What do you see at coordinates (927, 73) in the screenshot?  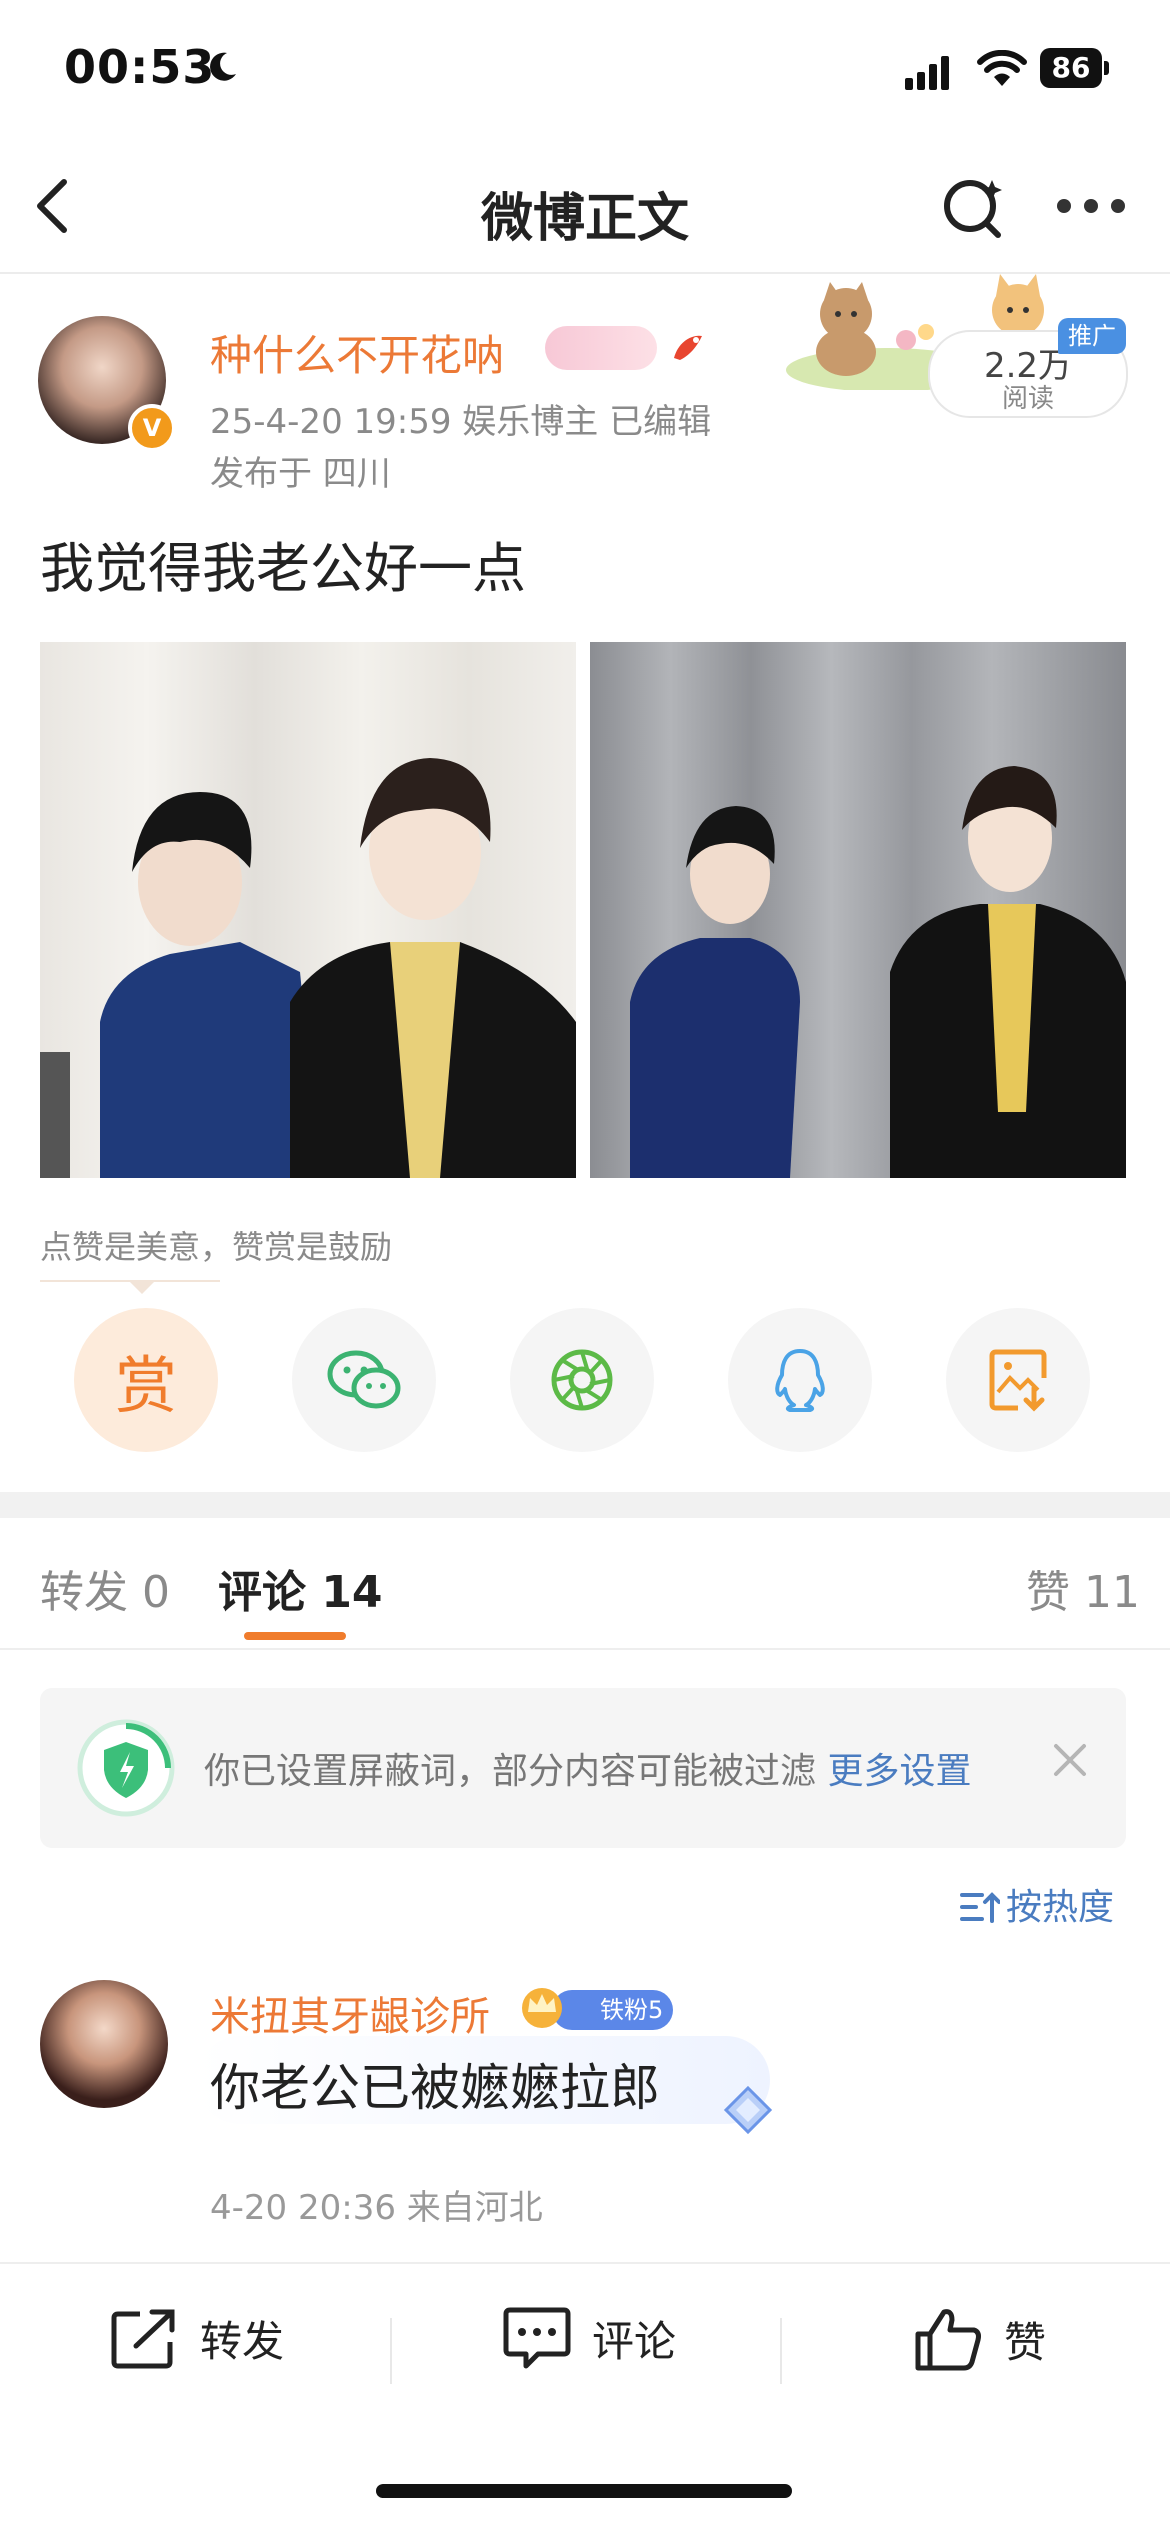 I see `cellular-signal-icon` at bounding box center [927, 73].